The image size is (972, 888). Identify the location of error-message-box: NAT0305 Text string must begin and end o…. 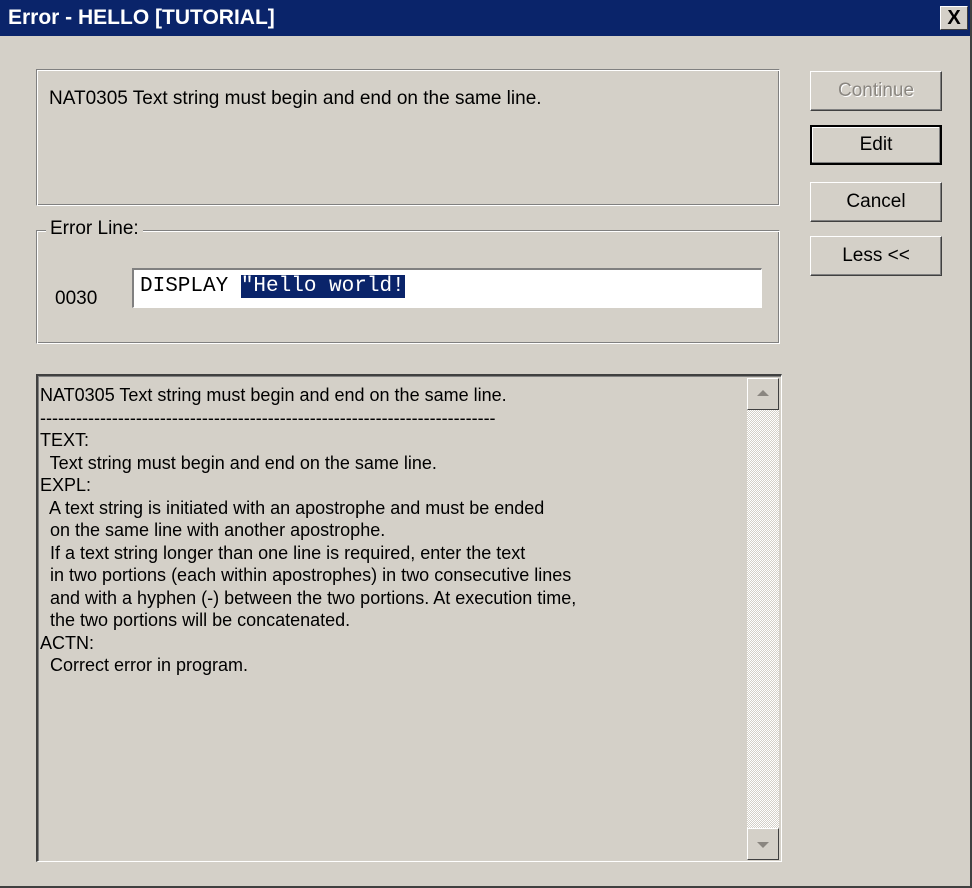
(408, 137).